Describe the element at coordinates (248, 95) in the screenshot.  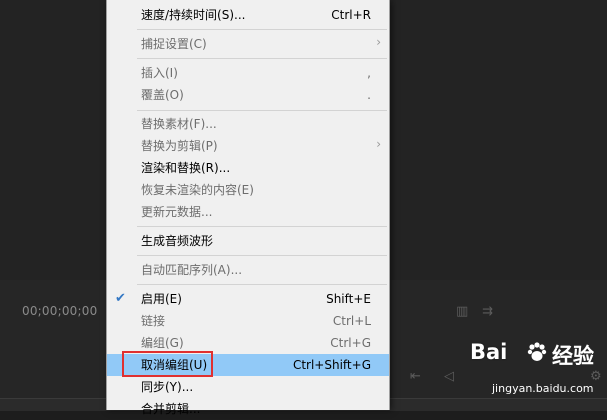
I see `menu-item-overwrite: 覆盖(O) .` at that location.